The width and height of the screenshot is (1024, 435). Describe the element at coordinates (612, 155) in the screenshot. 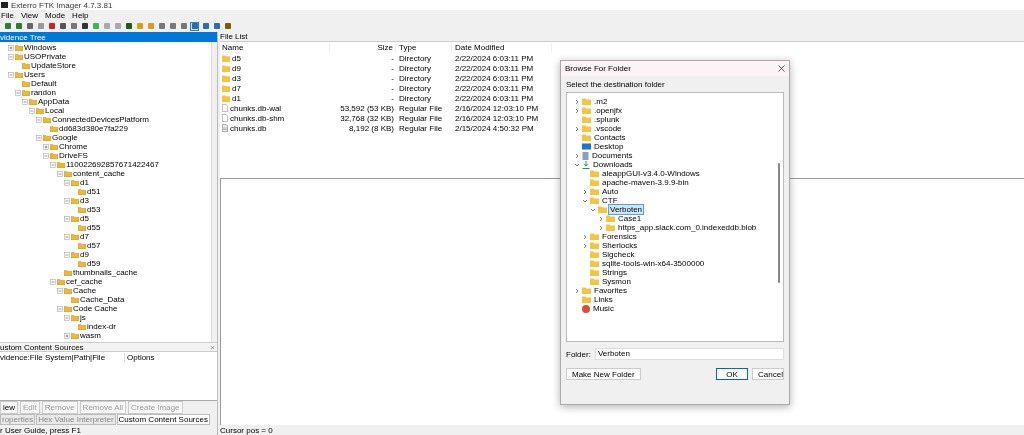

I see `folder-item: Documents` at that location.